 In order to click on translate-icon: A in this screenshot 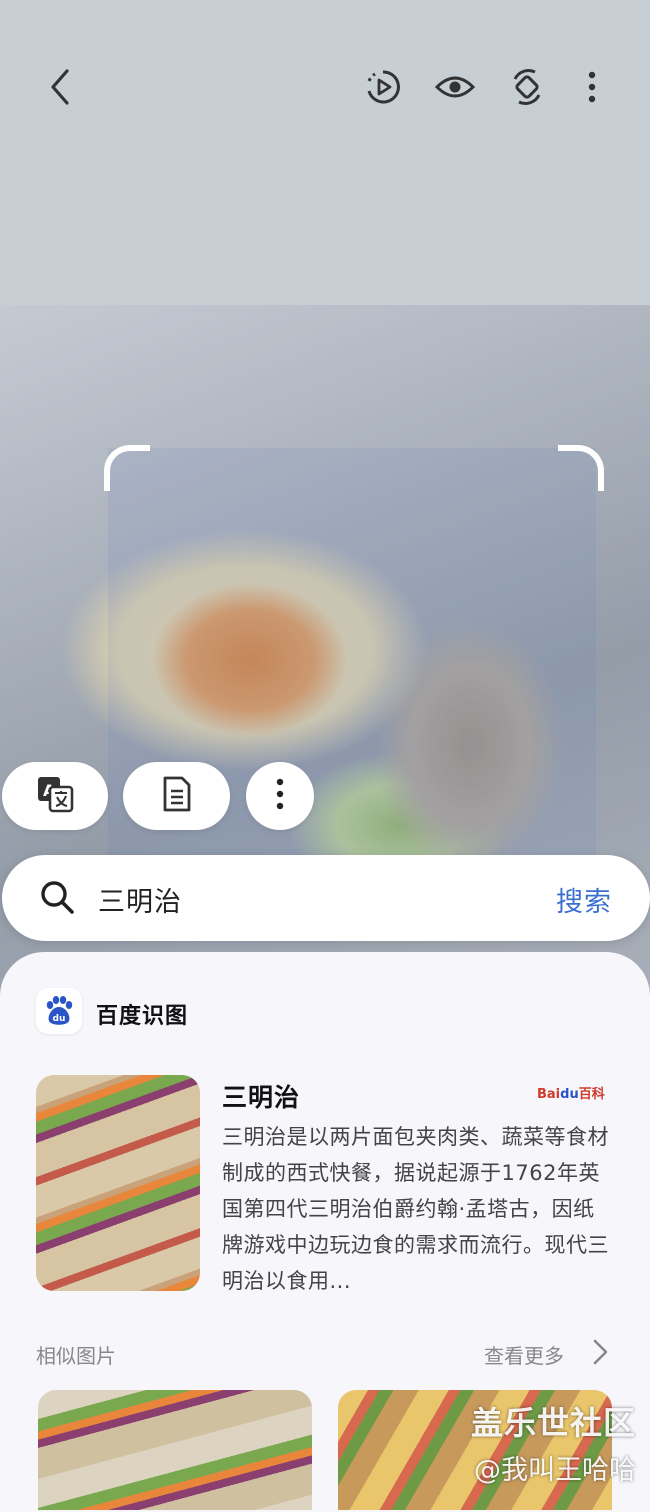, I will do `click(55, 796)`.